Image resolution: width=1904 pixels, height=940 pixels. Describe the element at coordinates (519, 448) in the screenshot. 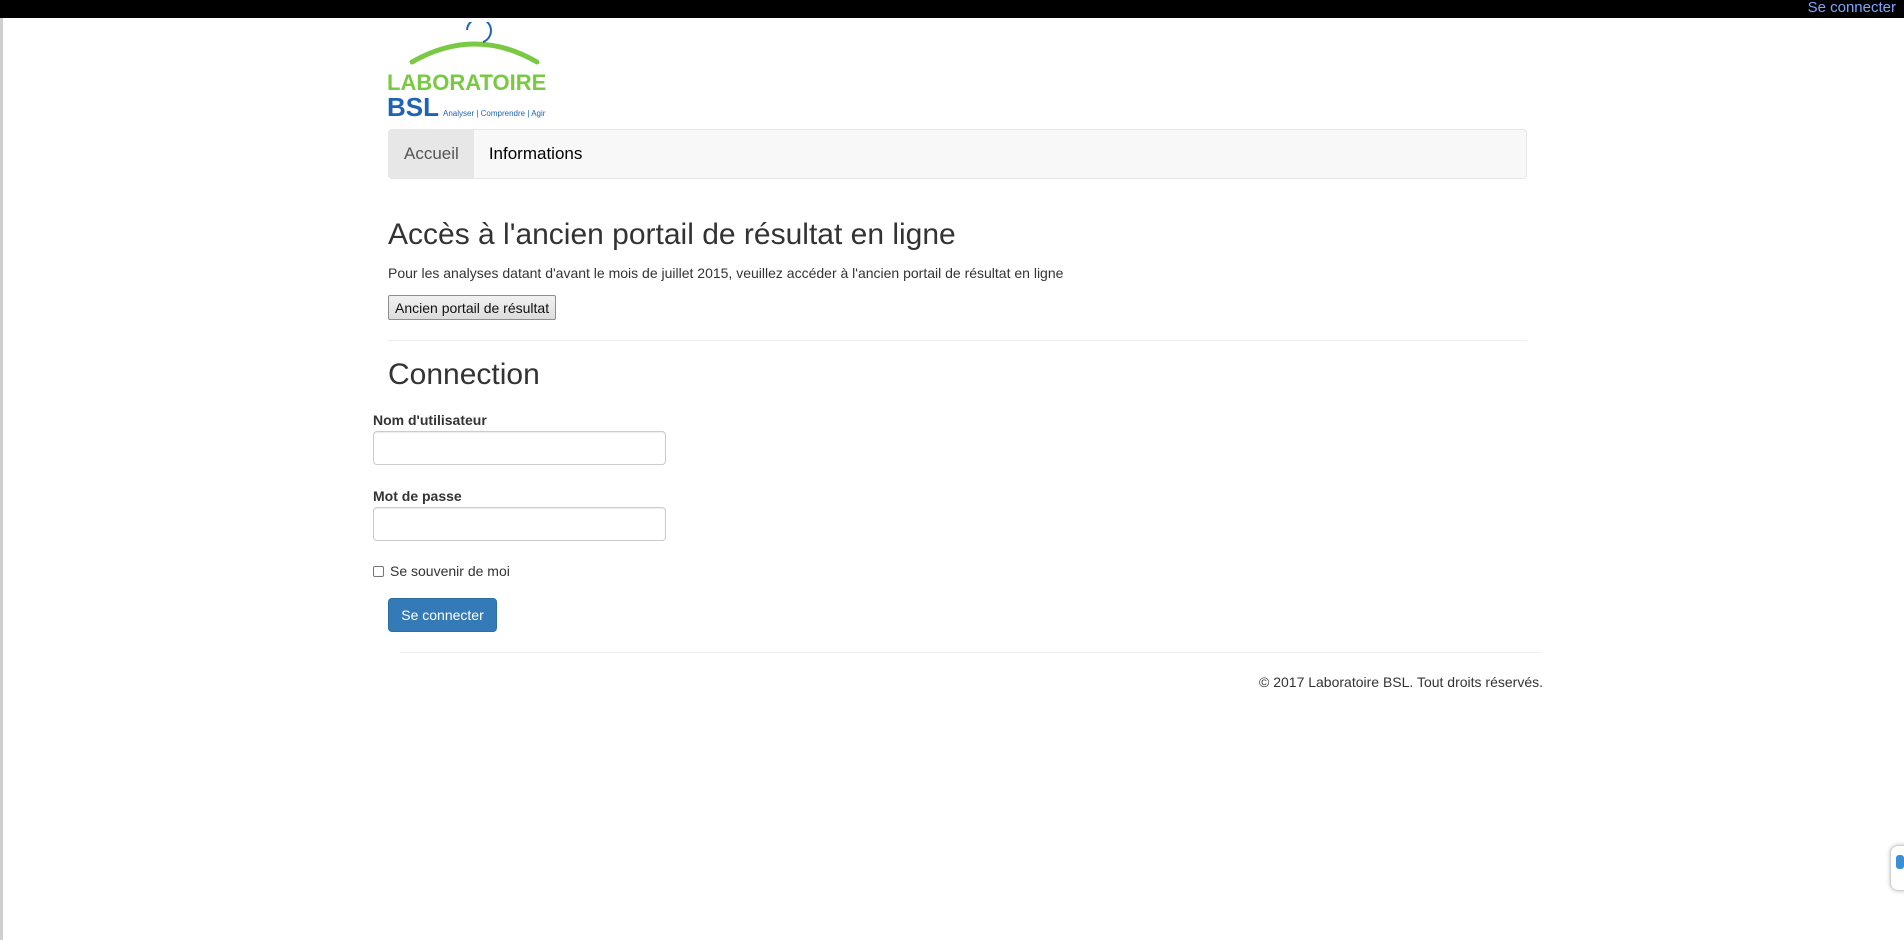

I see `username-input` at that location.